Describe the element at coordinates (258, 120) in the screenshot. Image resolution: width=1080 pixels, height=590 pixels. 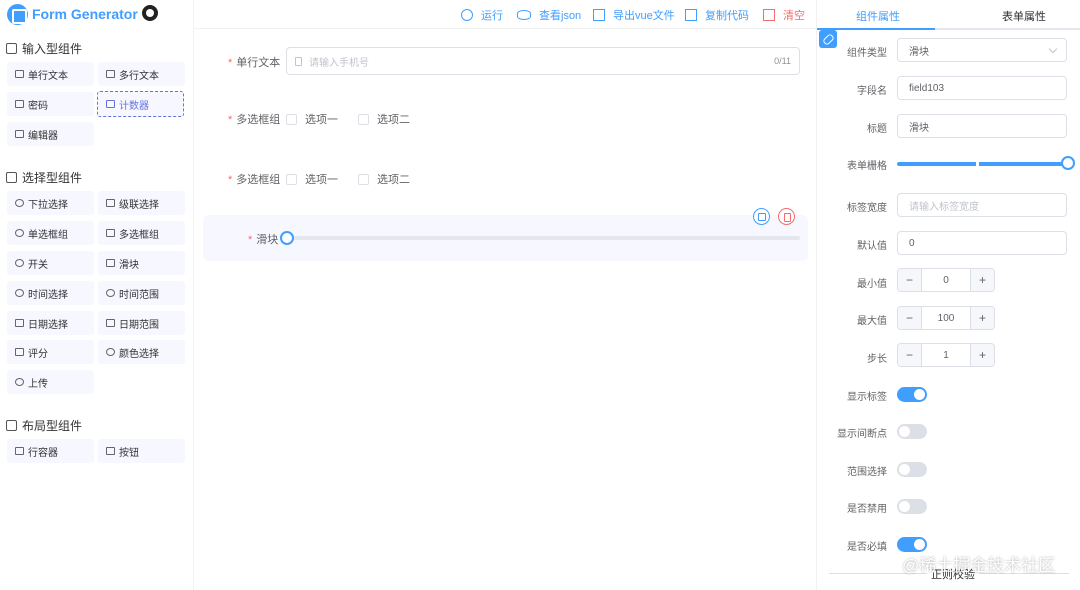
I see `label-text: 多选框组` at that location.